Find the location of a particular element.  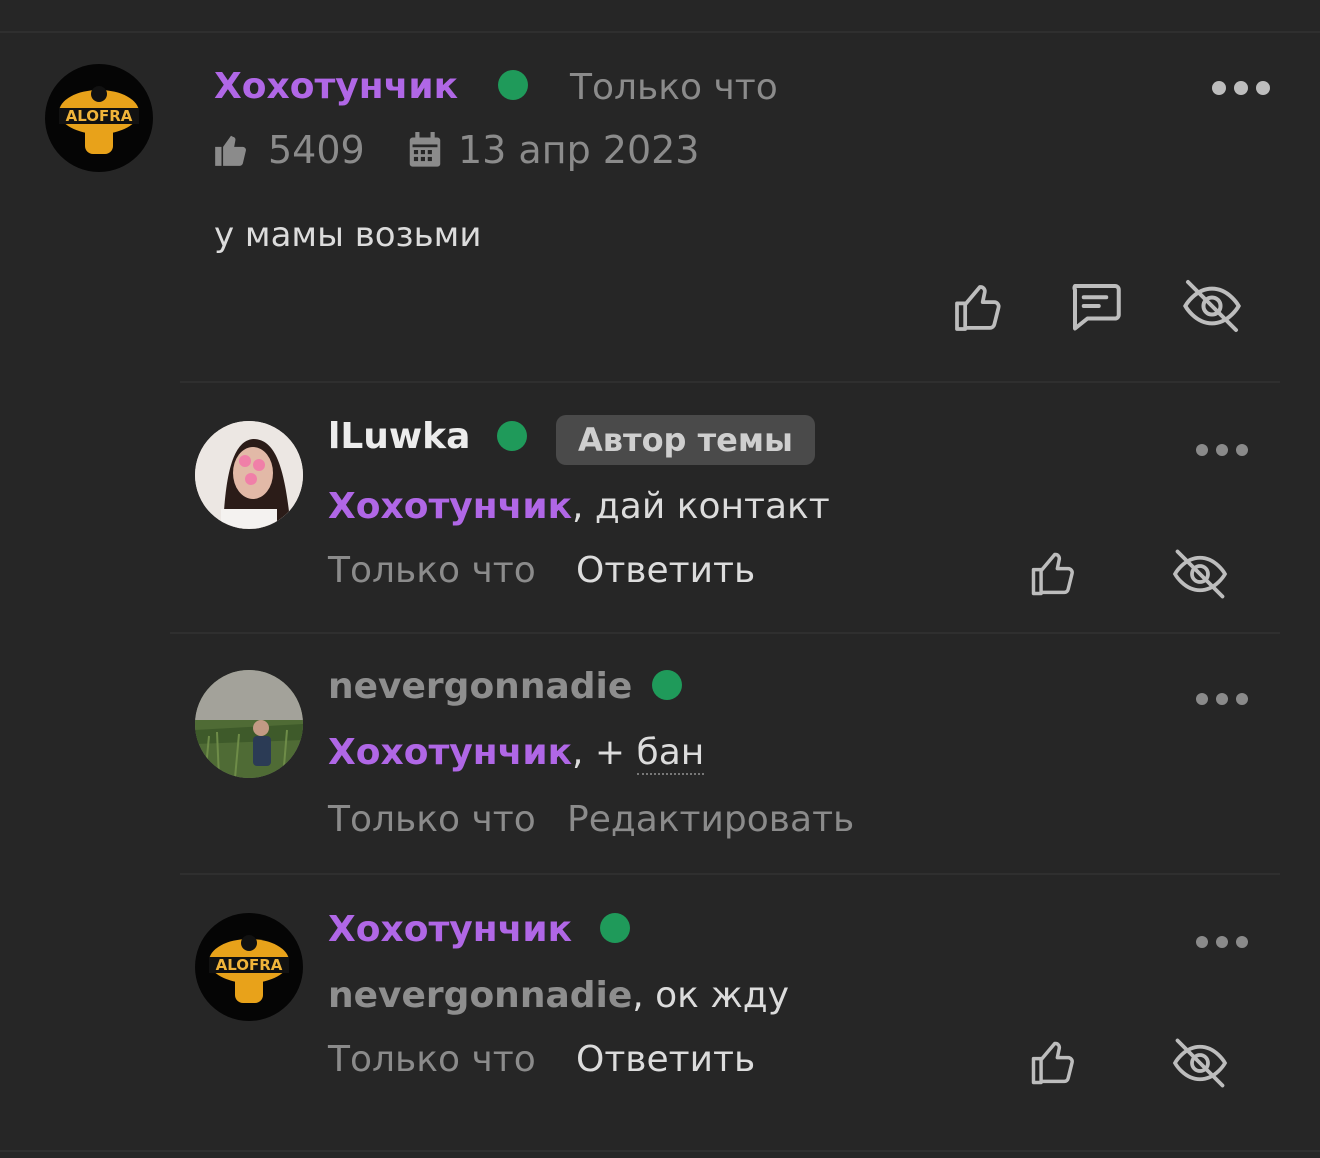

likes-count-icon is located at coordinates (230, 150).